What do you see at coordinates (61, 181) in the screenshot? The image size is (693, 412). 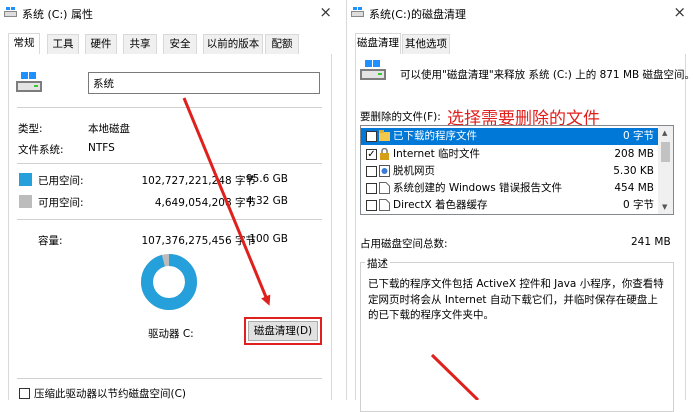 I see `used-label: 已用空间:` at bounding box center [61, 181].